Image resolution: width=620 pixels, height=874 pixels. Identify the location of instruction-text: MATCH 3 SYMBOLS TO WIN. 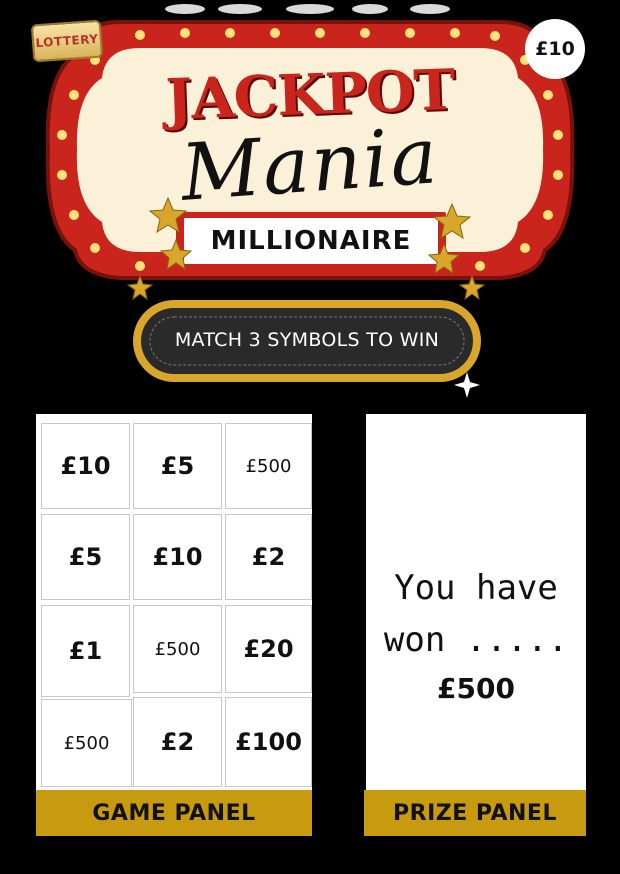
(307, 340).